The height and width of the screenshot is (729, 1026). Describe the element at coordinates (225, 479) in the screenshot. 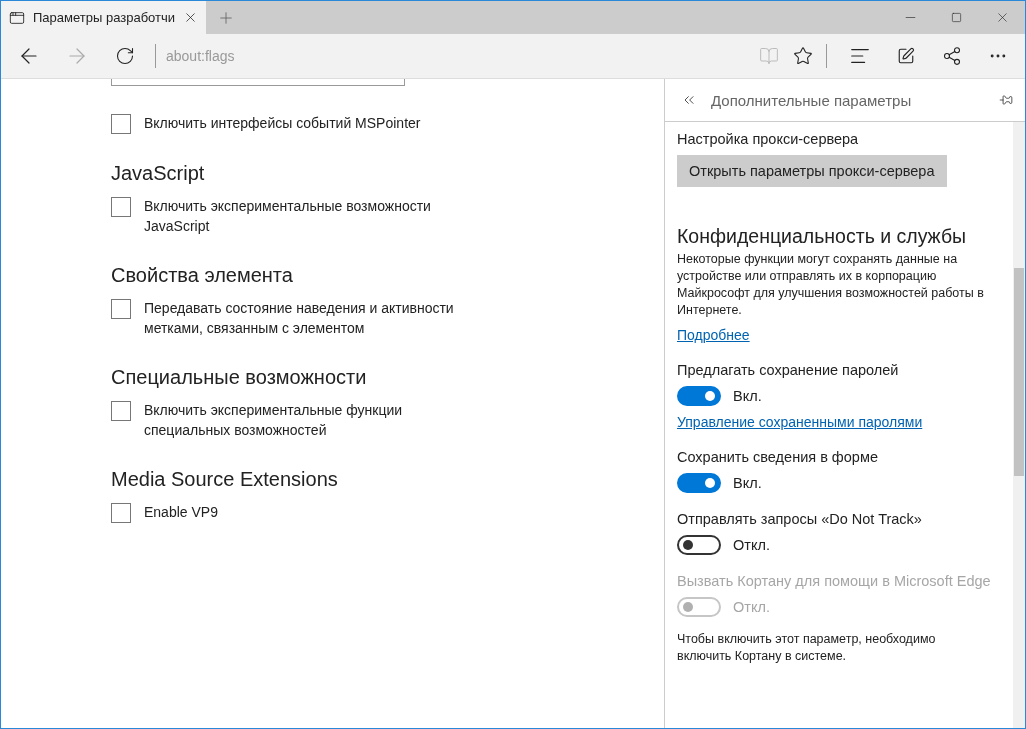

I see `section-heading: Media Source Extensions` at that location.